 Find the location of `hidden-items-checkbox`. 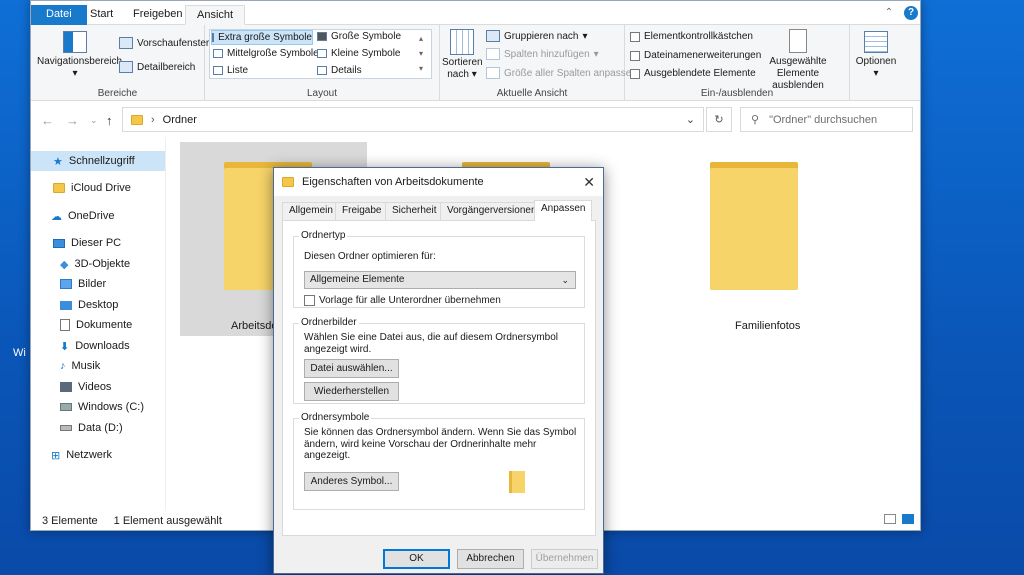

hidden-items-checkbox is located at coordinates (635, 73).